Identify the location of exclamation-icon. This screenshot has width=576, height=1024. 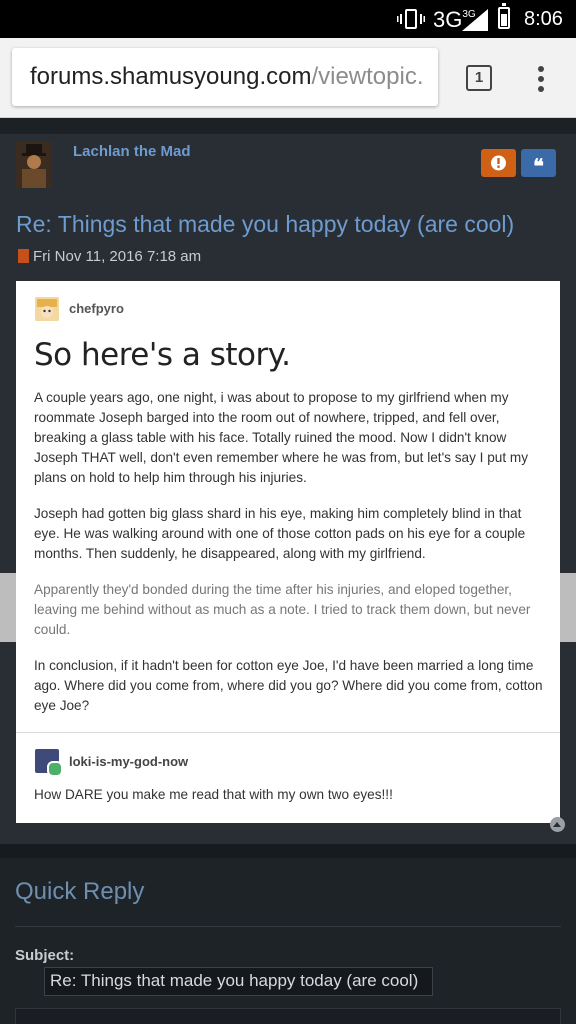
(498, 163).